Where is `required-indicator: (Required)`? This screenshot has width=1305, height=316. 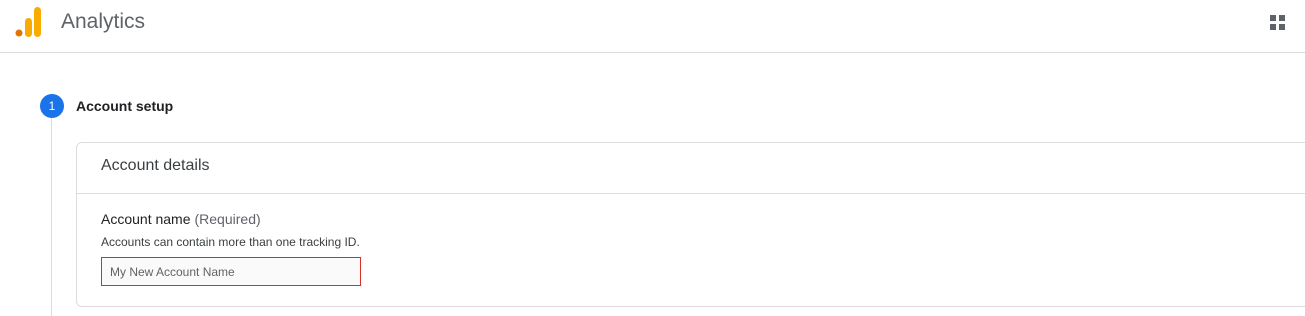
required-indicator: (Required) is located at coordinates (227, 219).